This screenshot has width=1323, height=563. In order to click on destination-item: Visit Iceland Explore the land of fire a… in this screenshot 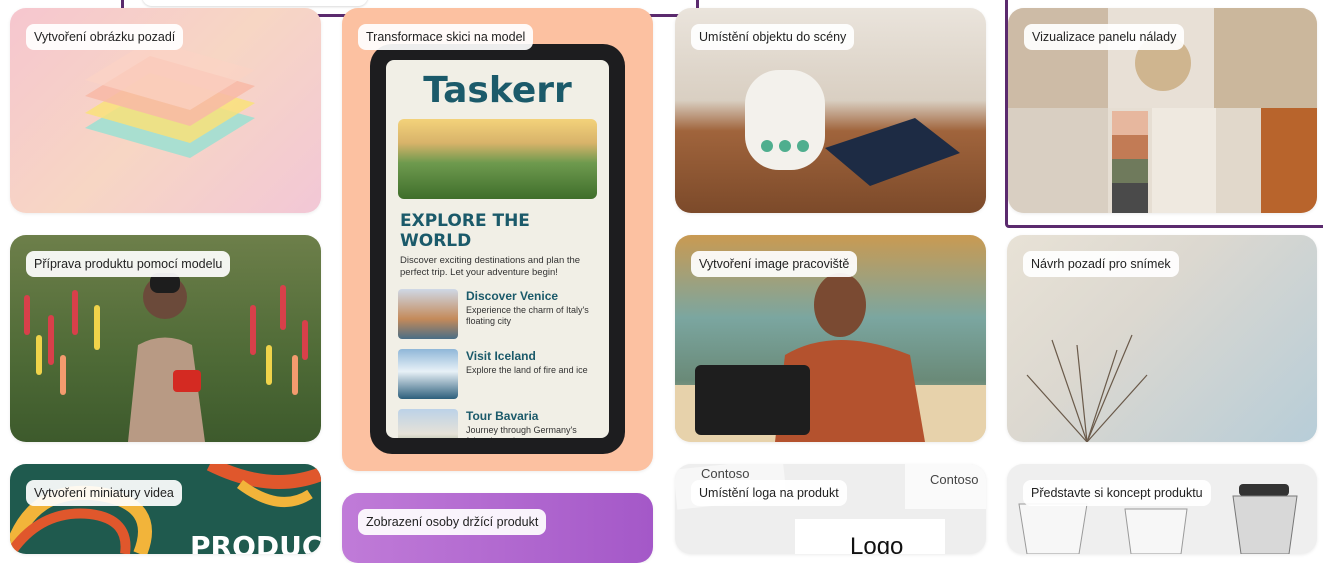, I will do `click(496, 374)`.